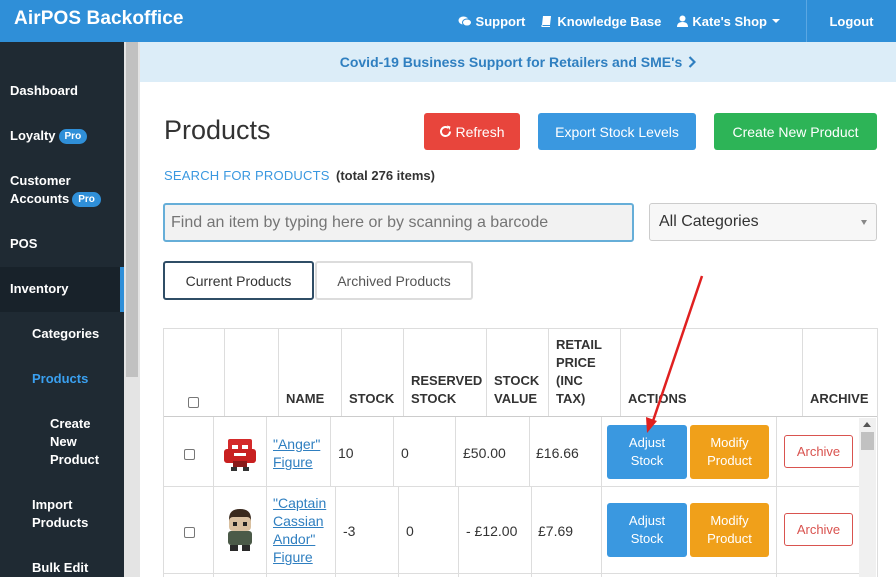 Image resolution: width=896 pixels, height=577 pixels. I want to click on create-new-product-button: Create New Product, so click(795, 131).